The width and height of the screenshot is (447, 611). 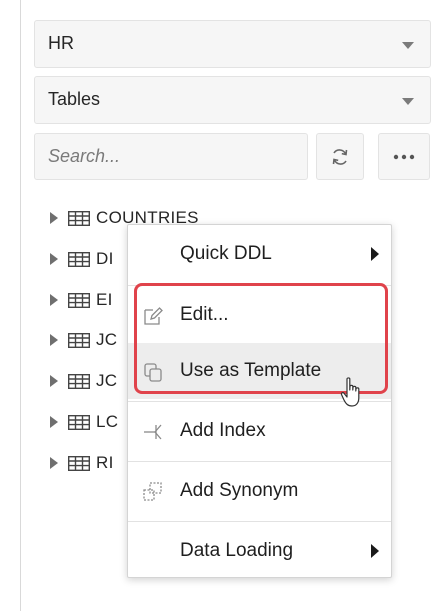 I want to click on hand-pointer-icon, so click(x=350, y=392).